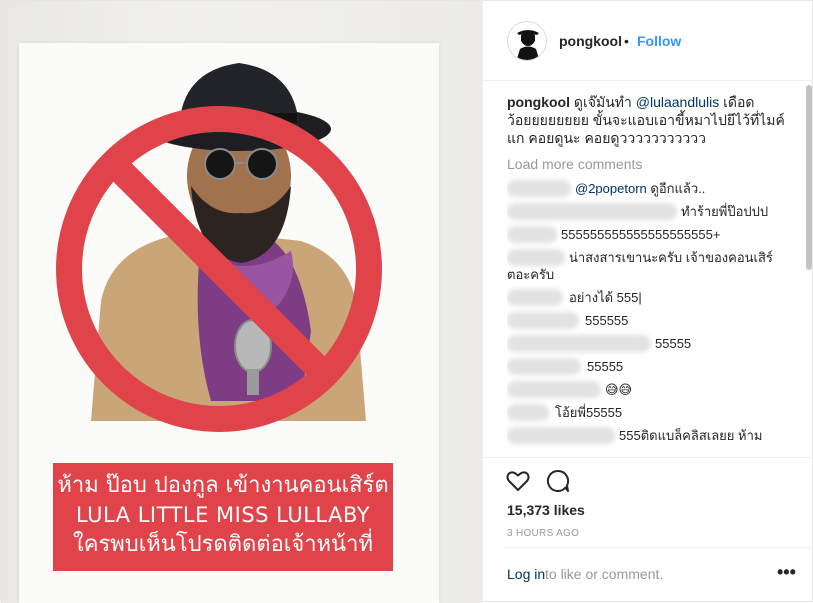  I want to click on comment-body: ทำร้ายพี่ป๊อปปป, so click(725, 211).